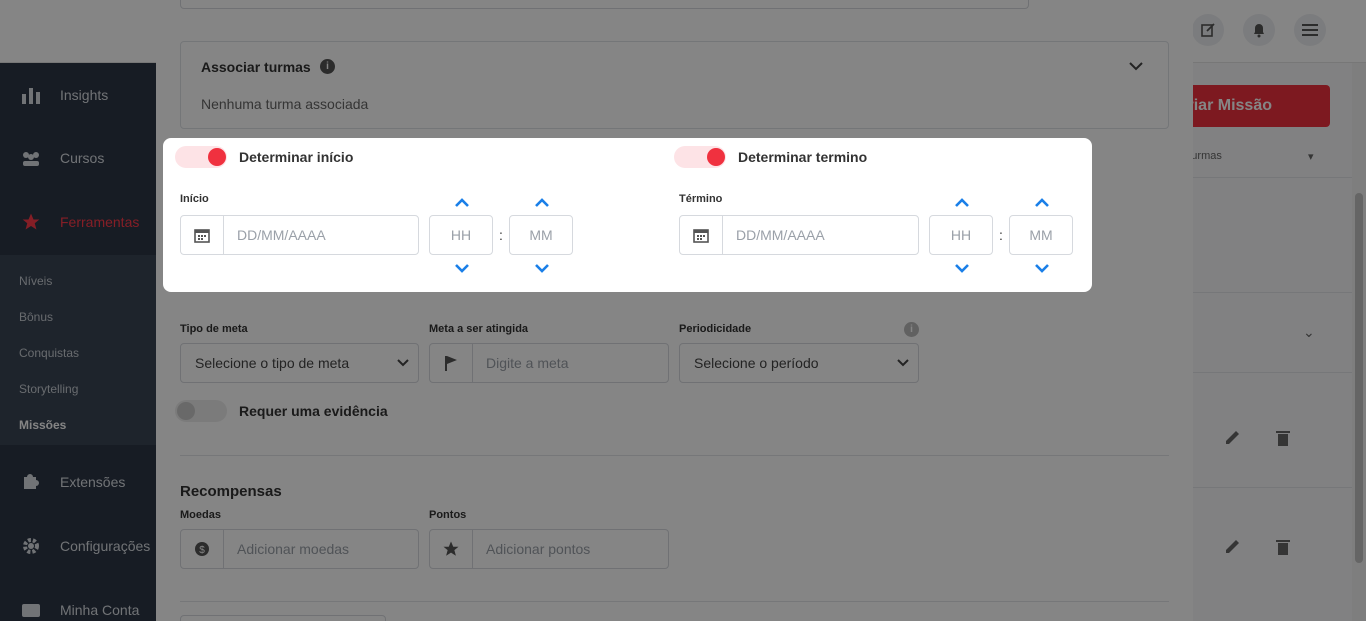 The image size is (1366, 621). I want to click on start-hour-input: HH, so click(461, 235).